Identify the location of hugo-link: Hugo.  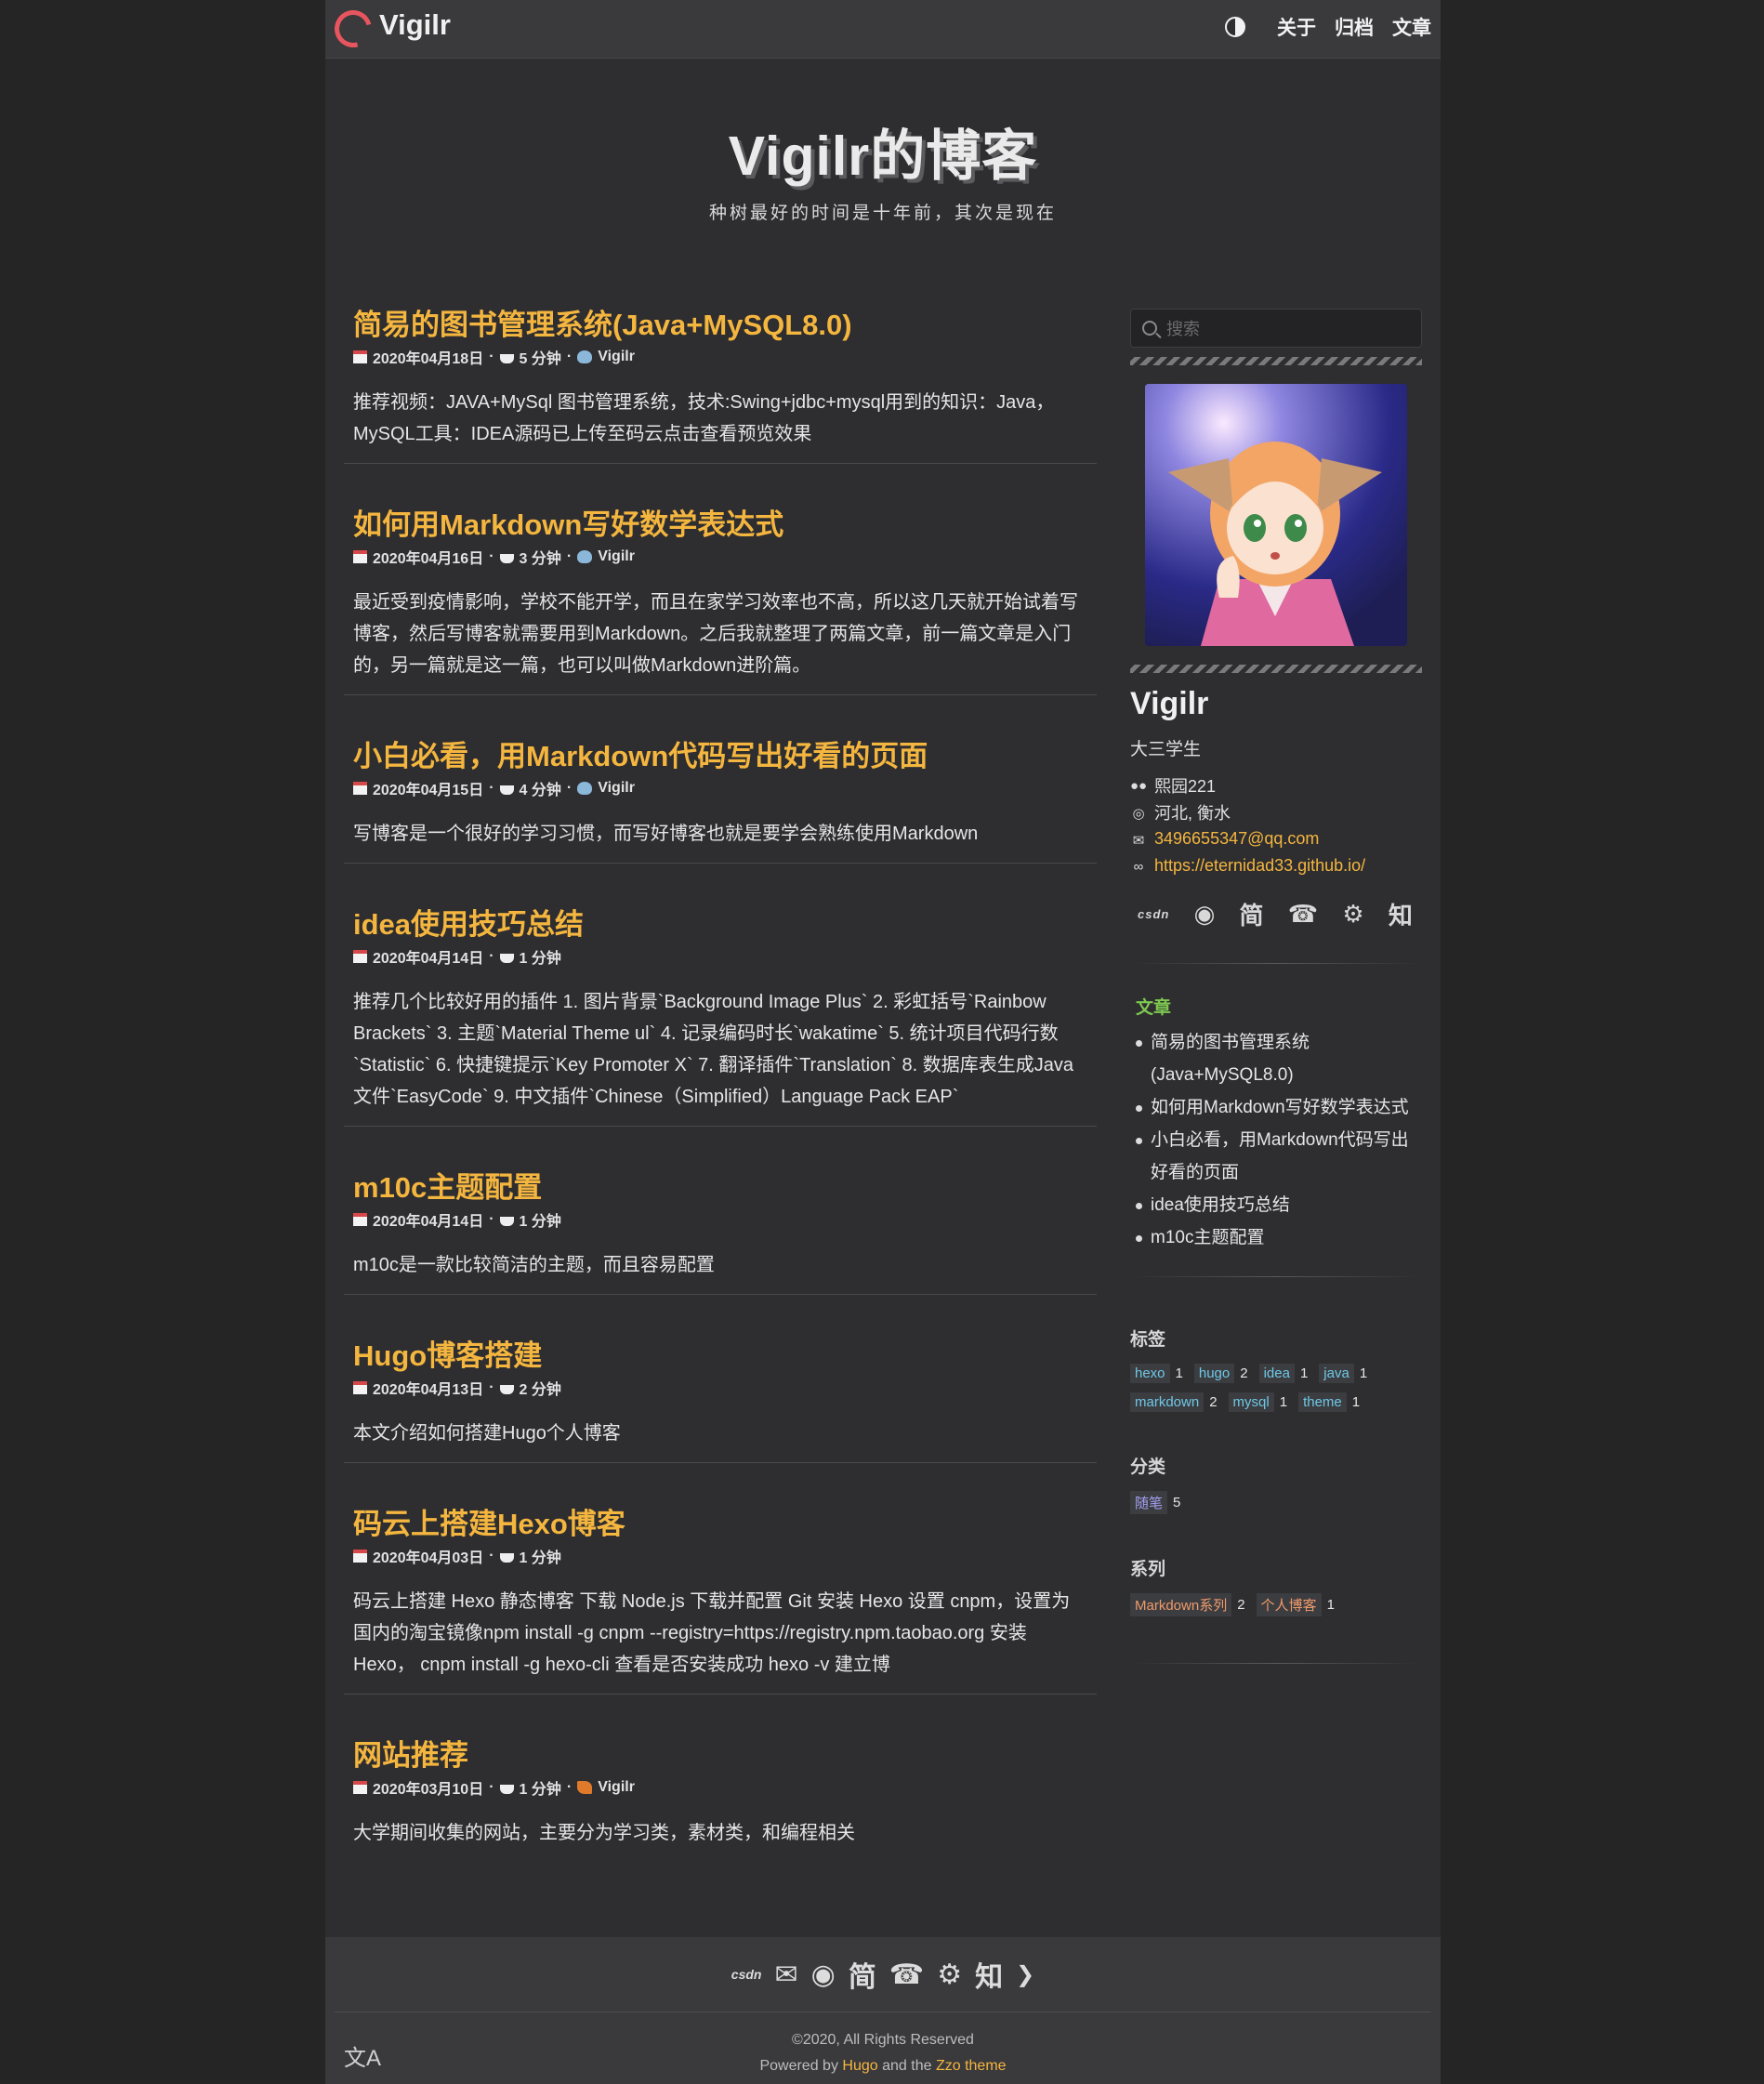
(859, 2066).